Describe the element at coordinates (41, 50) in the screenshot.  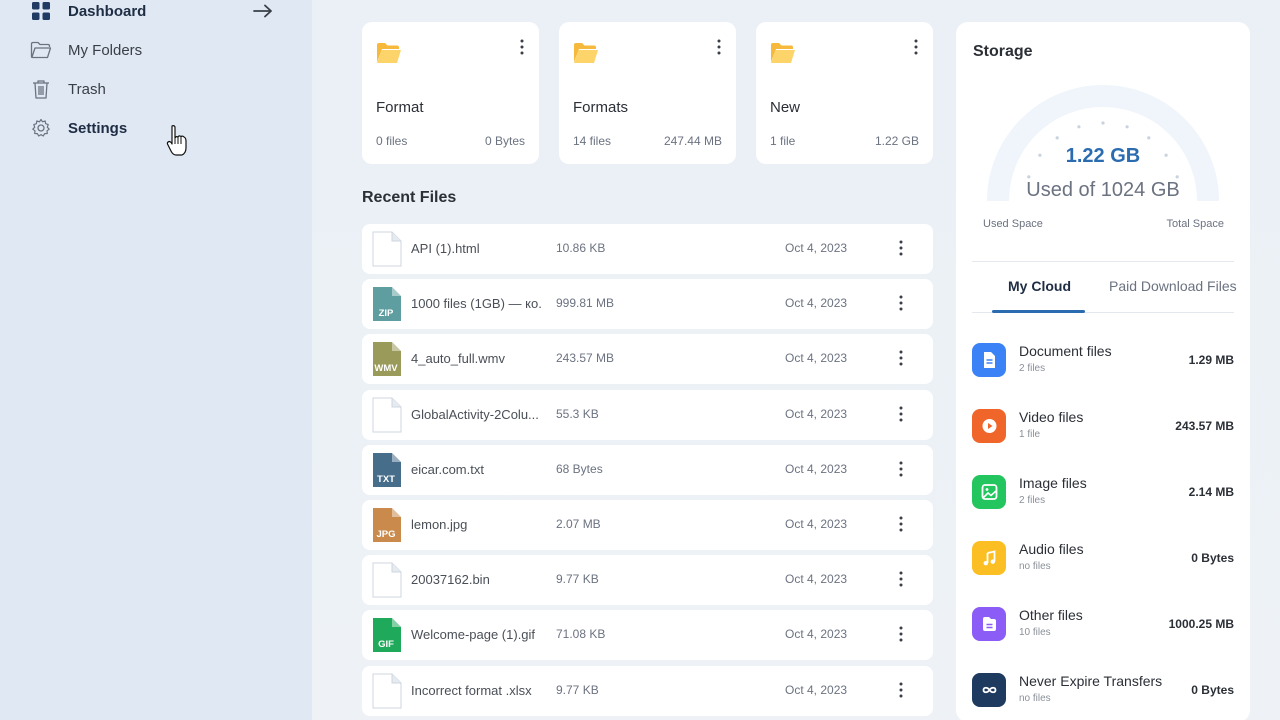
I see `folder-outline-icon` at that location.